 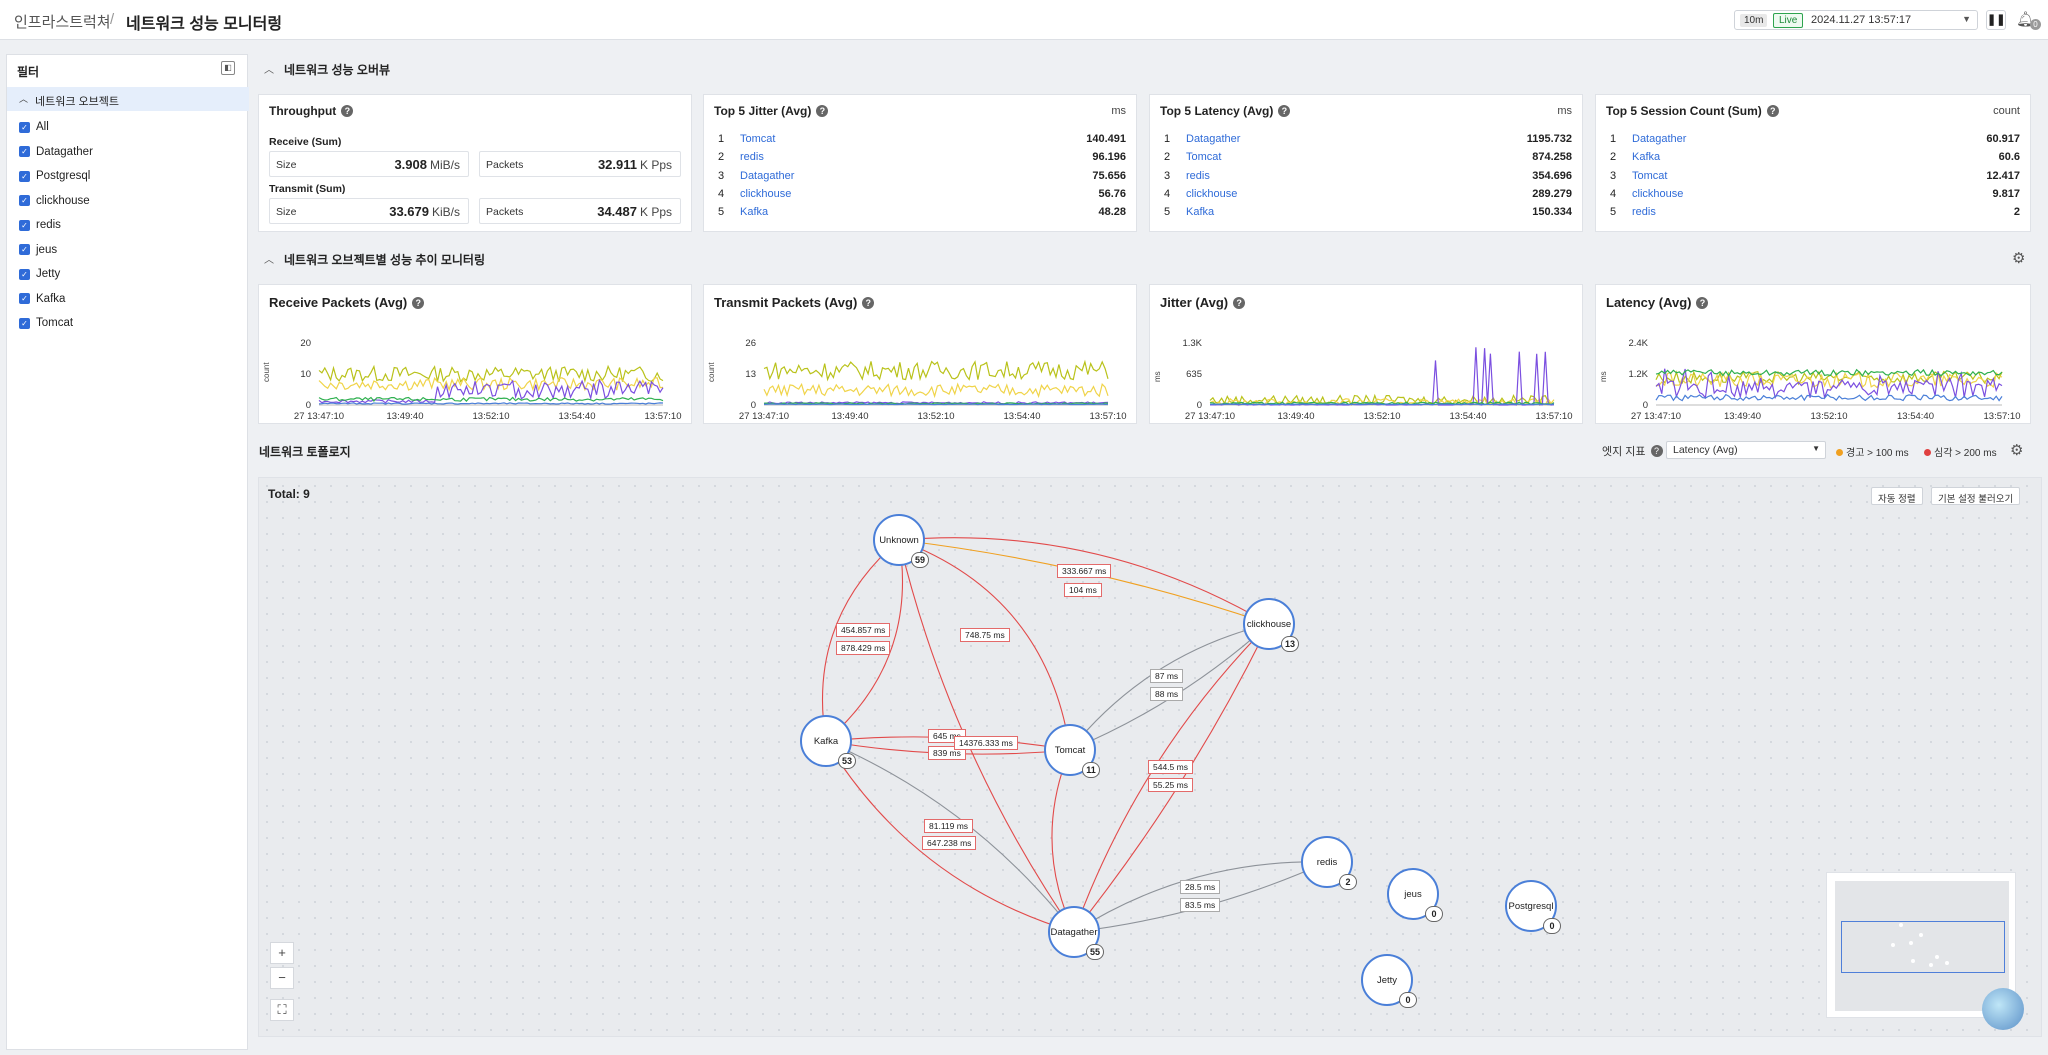 I want to click on sidebar-title: 필터, so click(x=28, y=72).